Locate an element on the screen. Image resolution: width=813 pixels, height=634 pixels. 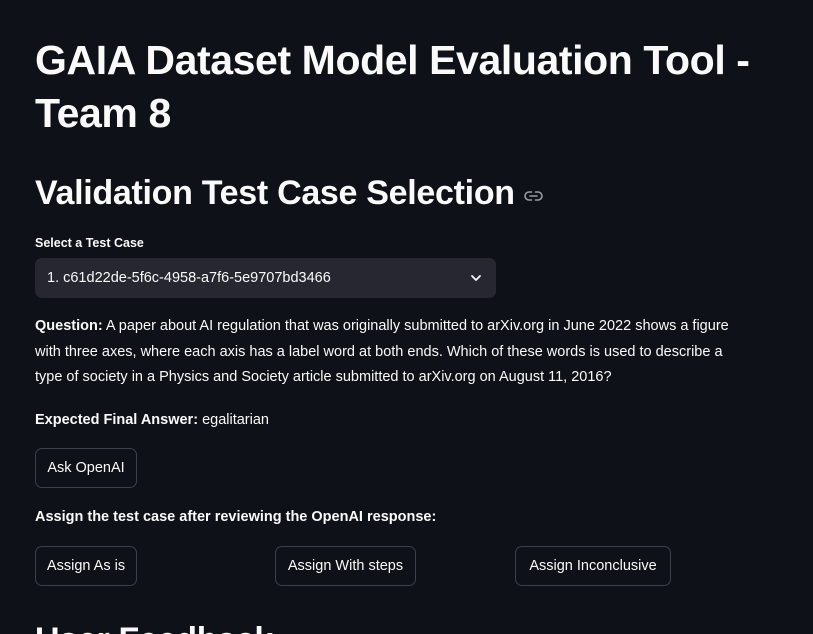
ask-openai-button: Ask OpenAI is located at coordinates (86, 468).